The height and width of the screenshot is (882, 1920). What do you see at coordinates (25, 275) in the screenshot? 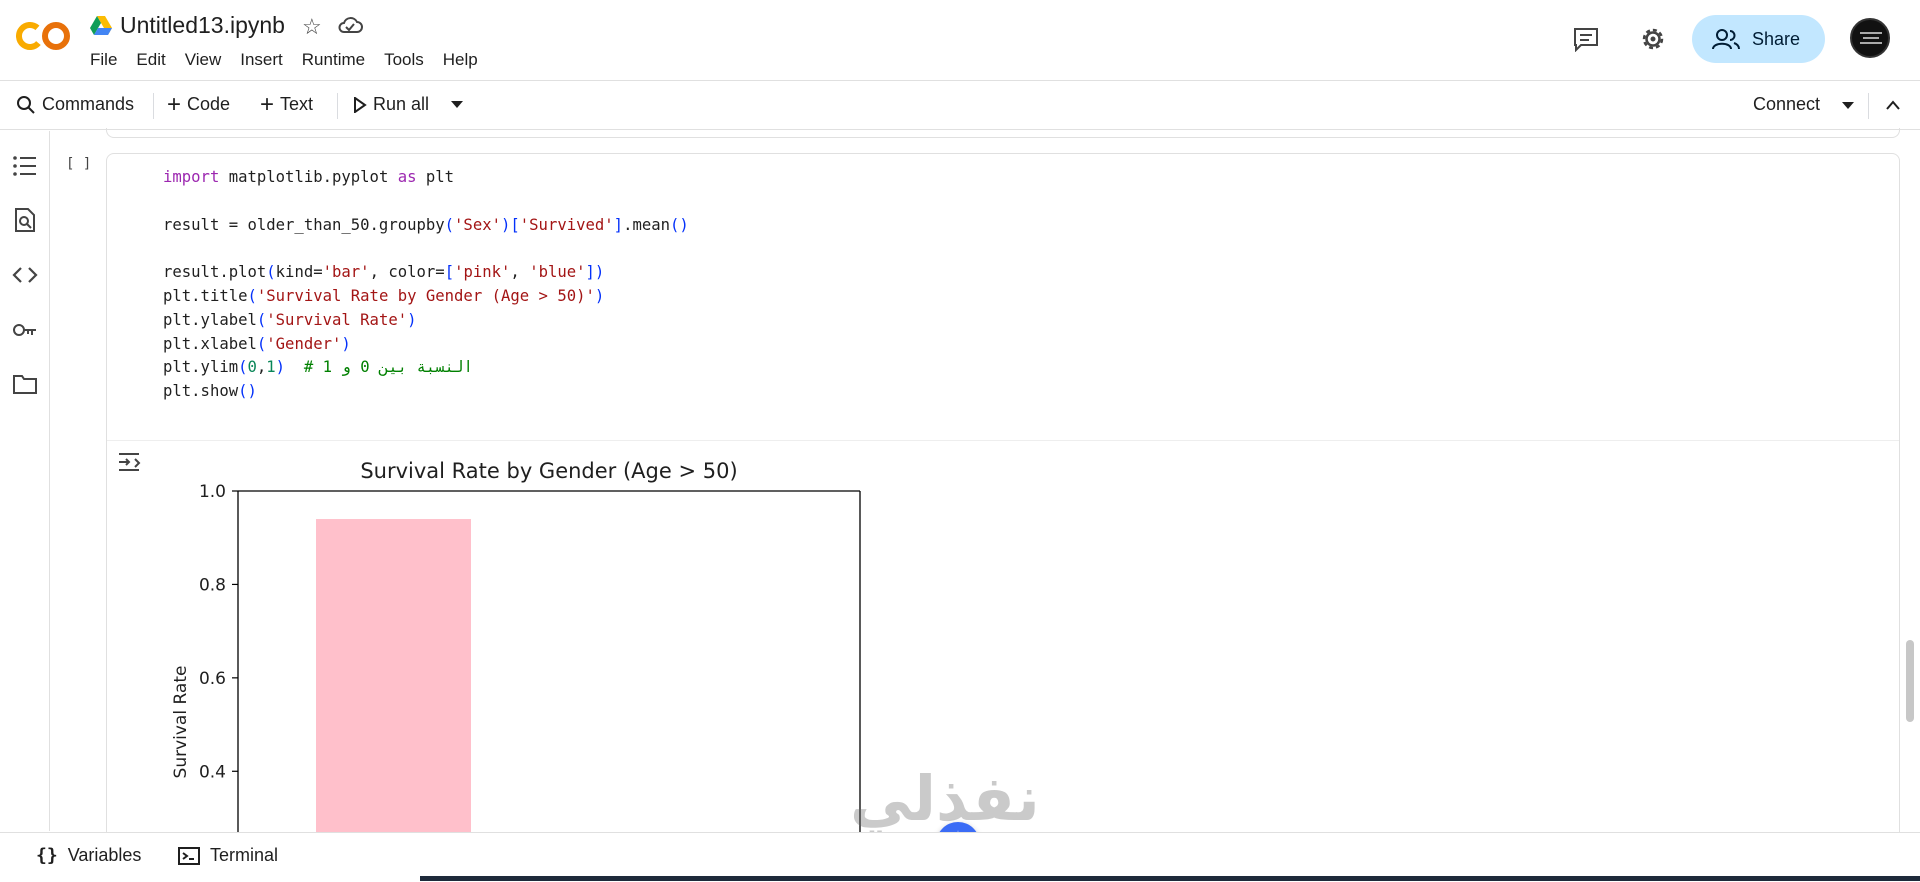
I see `code-snippets-icon` at bounding box center [25, 275].